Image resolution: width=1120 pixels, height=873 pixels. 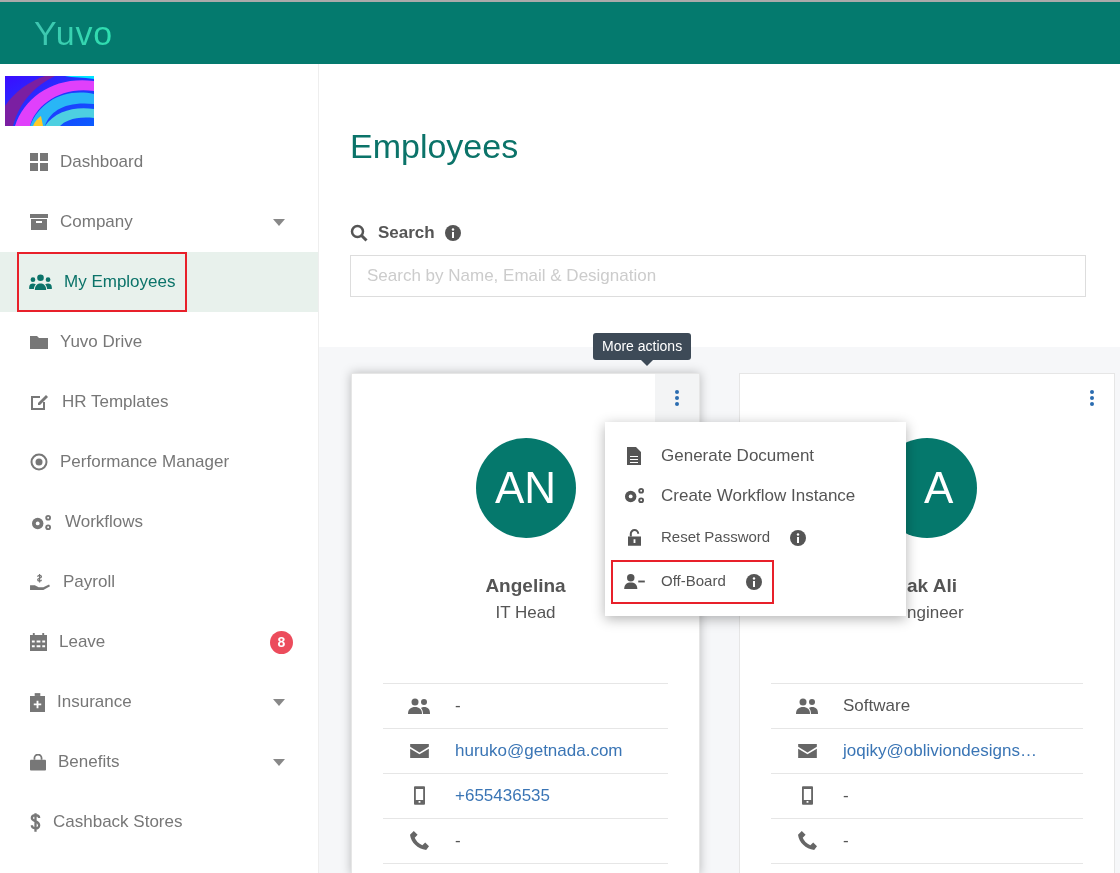 What do you see at coordinates (458, 705) in the screenshot?
I see `department-value: -` at bounding box center [458, 705].